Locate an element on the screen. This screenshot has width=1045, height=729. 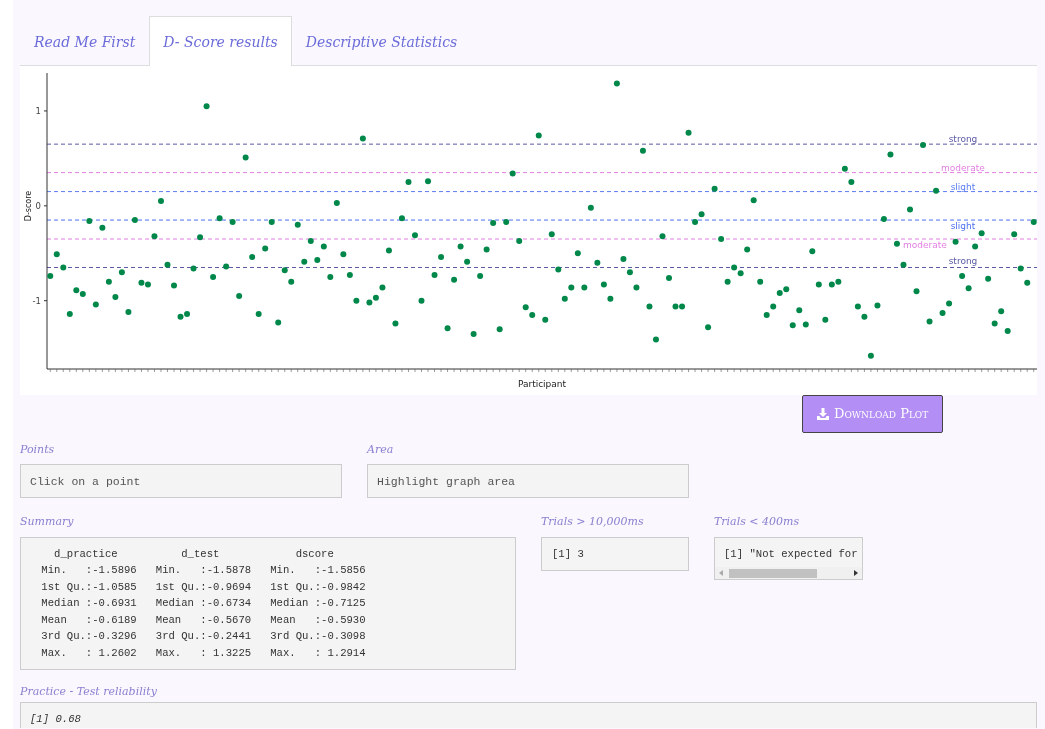
input-field: Highlight graph area is located at coordinates (528, 481).